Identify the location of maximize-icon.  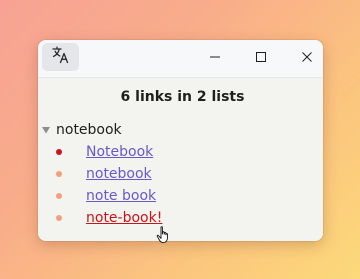
(261, 56).